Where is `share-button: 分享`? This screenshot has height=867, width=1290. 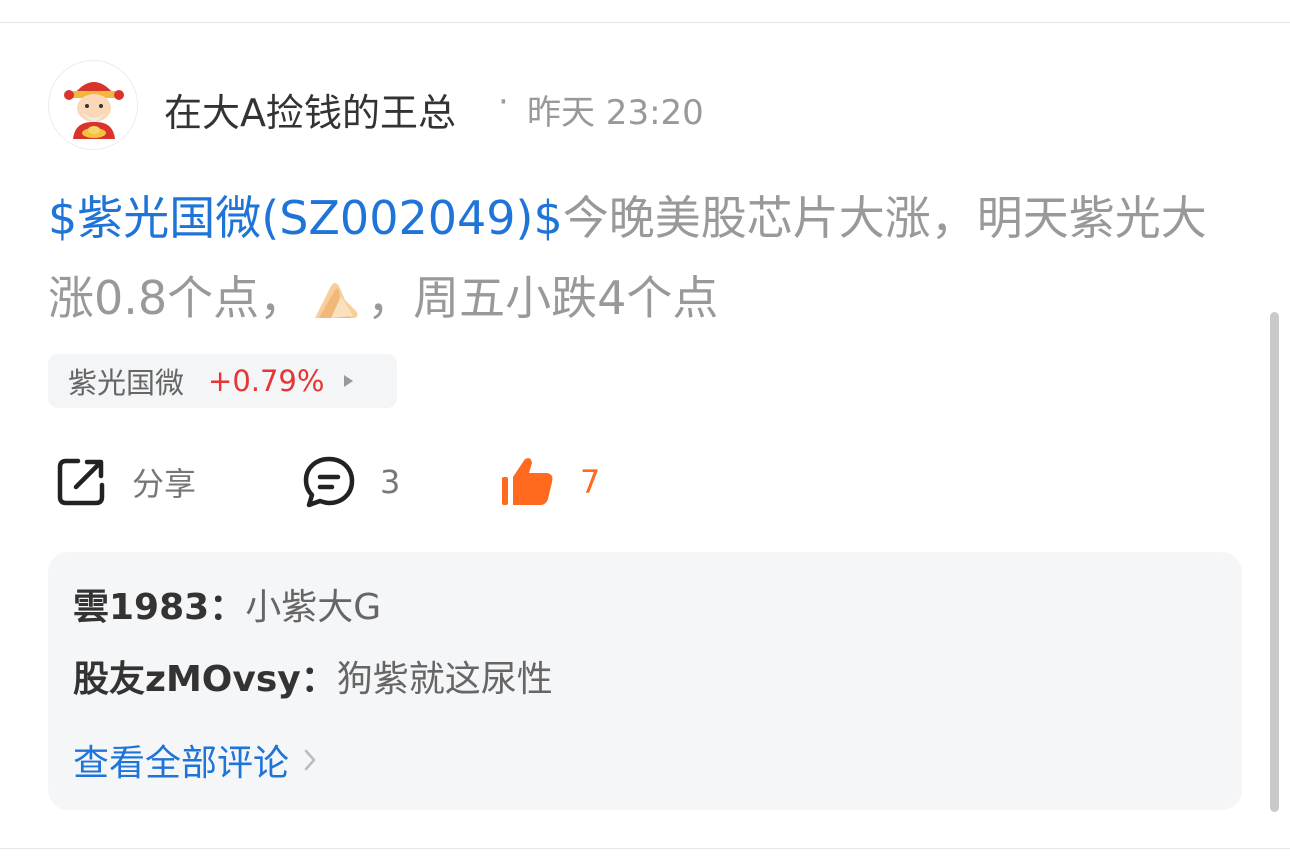
share-button: 分享 is located at coordinates (125, 482).